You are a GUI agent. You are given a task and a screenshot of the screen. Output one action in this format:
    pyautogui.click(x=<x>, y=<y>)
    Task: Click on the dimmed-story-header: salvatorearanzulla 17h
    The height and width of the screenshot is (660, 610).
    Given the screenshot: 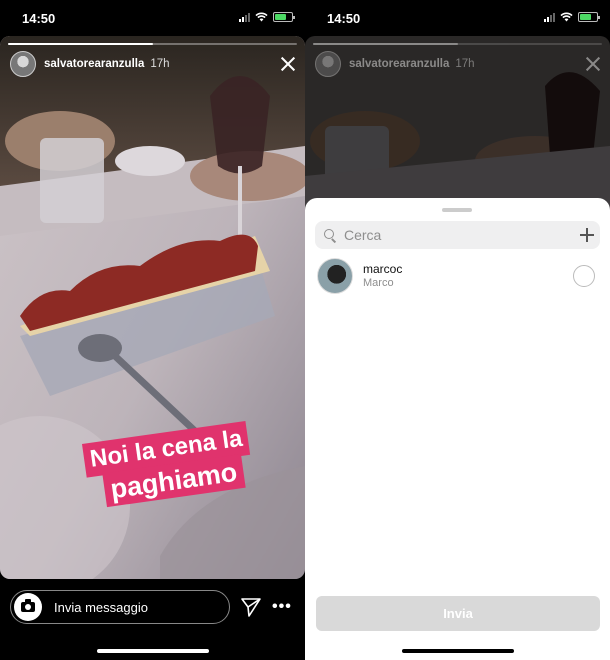 What is the action you would take?
    pyautogui.click(x=458, y=64)
    